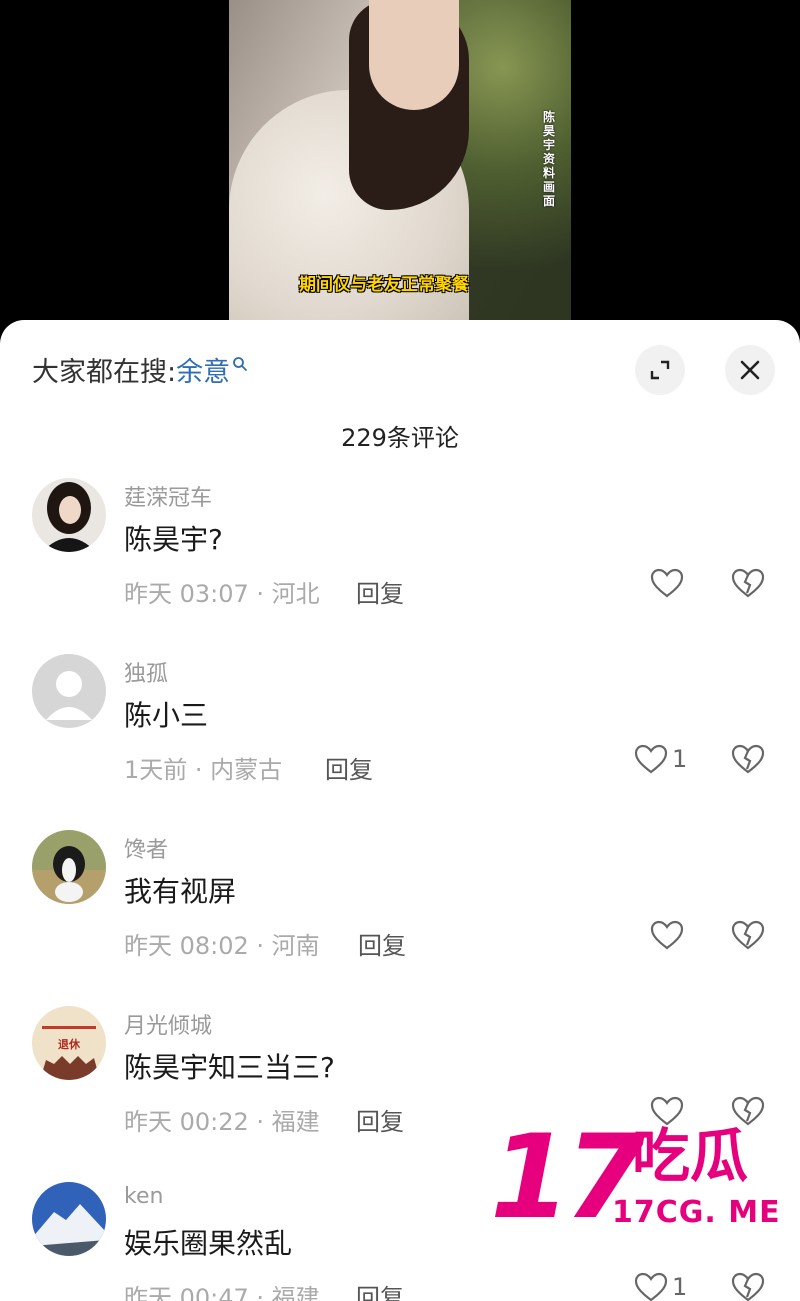 This screenshot has height=1301, width=800. I want to click on comment-username: 月光倾城, so click(168, 1024).